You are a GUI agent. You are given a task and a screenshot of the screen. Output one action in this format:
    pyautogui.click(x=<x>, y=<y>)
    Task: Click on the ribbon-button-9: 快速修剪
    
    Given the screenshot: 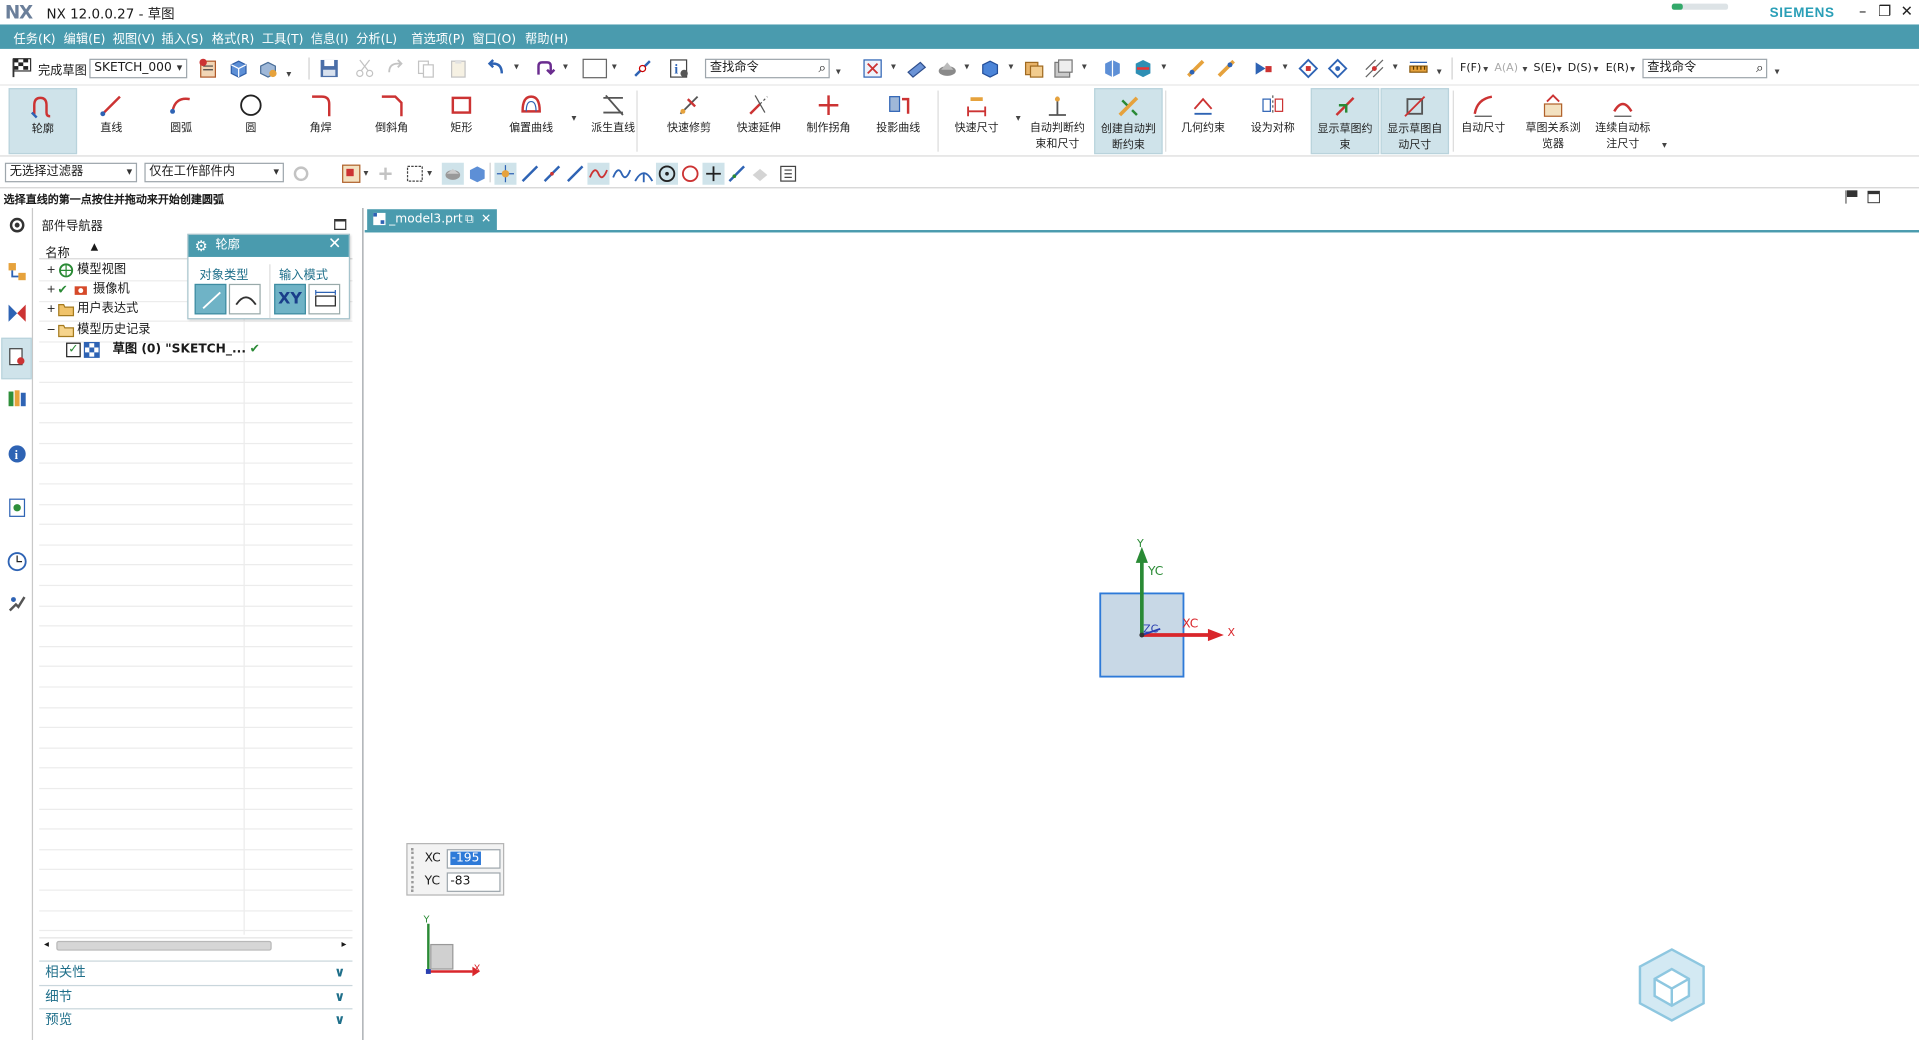 What is the action you would take?
    pyautogui.click(x=689, y=121)
    